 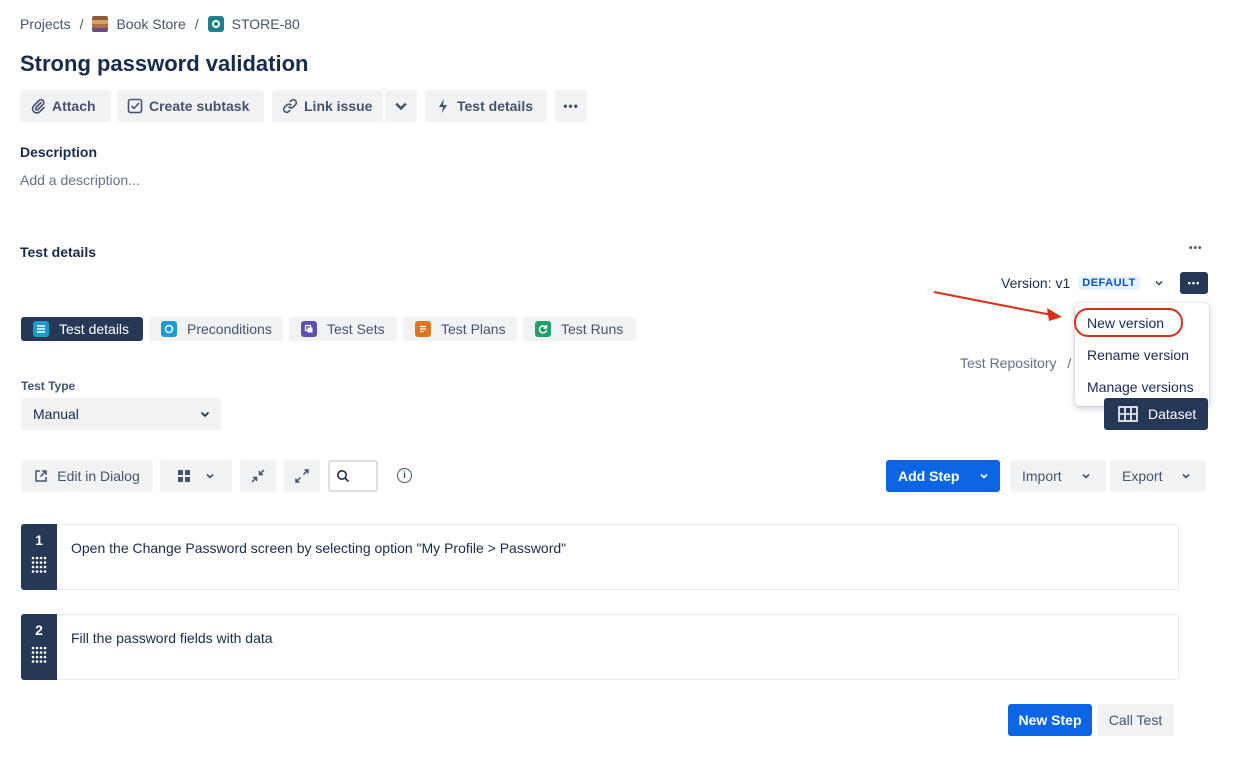 What do you see at coordinates (74, 106) in the screenshot?
I see `attach-label: Attach` at bounding box center [74, 106].